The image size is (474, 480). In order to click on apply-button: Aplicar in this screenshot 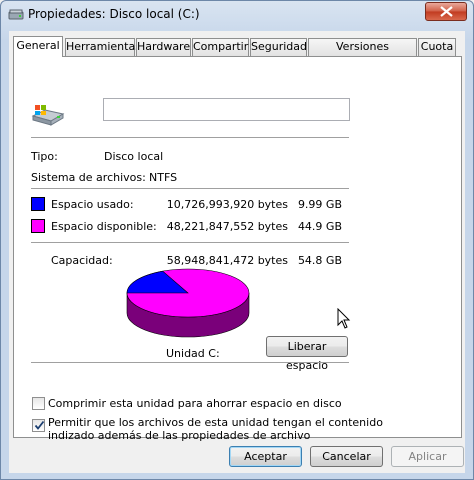, I will do `click(427, 456)`.